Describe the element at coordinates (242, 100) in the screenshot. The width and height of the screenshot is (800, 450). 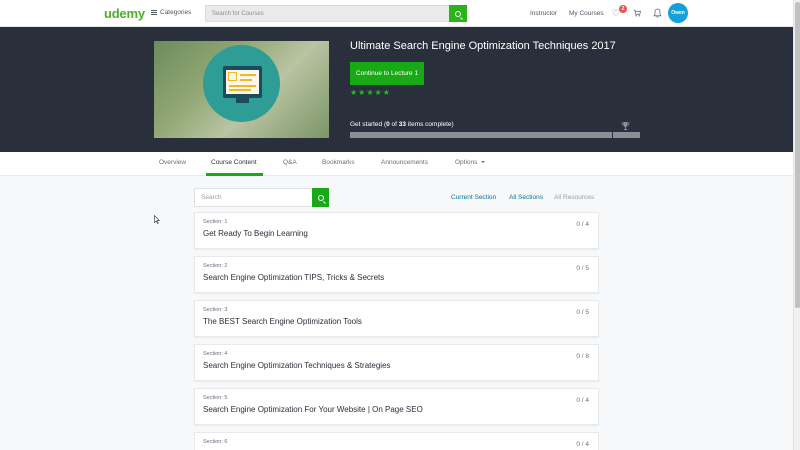
I see `monitor-stand` at that location.